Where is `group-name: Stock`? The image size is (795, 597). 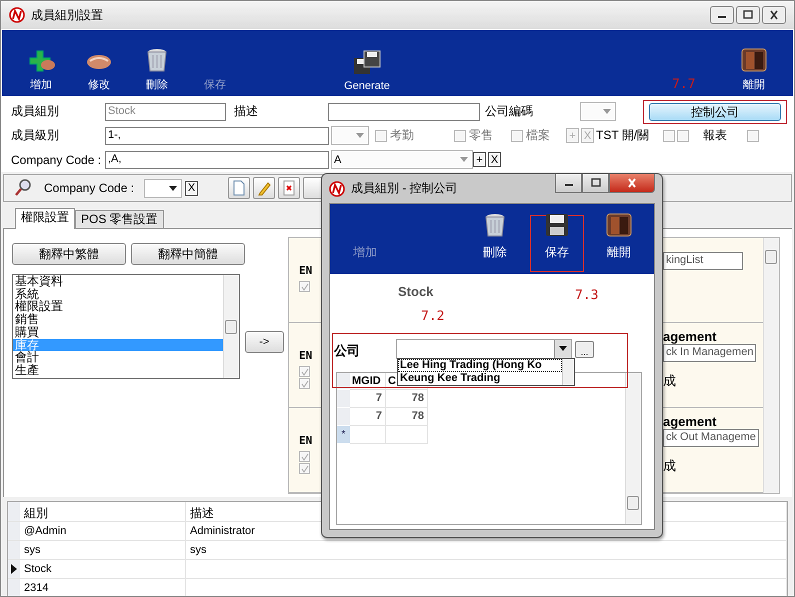
group-name: Stock is located at coordinates (416, 291).